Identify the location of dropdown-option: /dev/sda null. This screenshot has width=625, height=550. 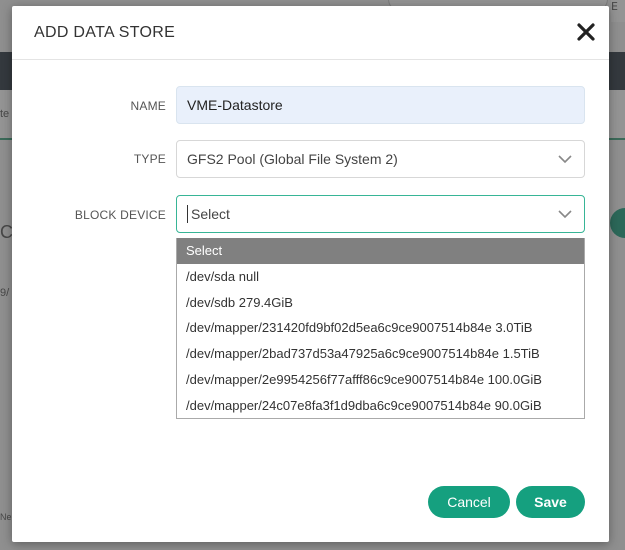
(380, 277).